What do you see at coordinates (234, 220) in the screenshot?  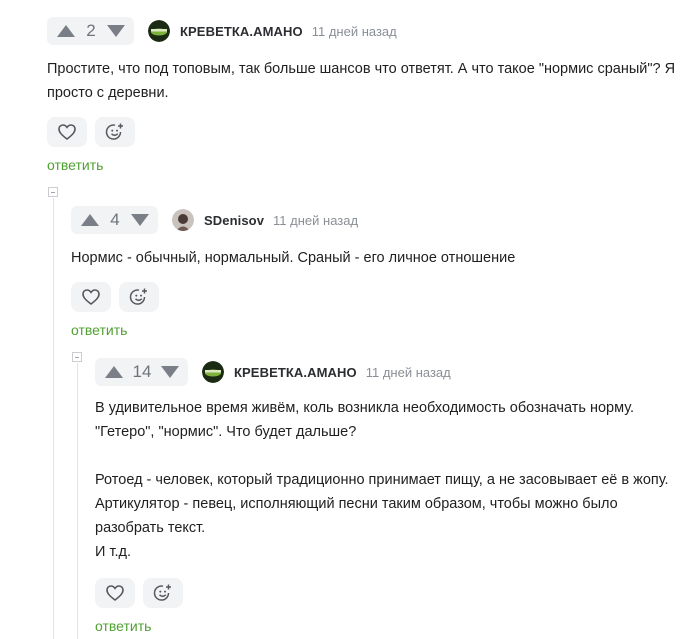 I see `author-name: SDenisov` at bounding box center [234, 220].